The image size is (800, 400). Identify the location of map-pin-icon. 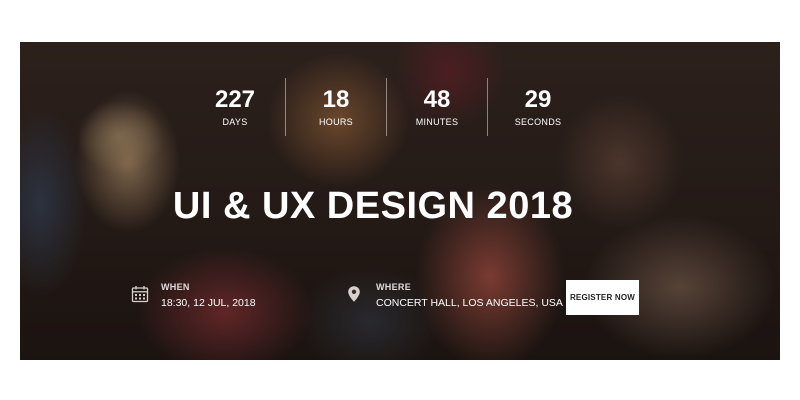
(356, 295).